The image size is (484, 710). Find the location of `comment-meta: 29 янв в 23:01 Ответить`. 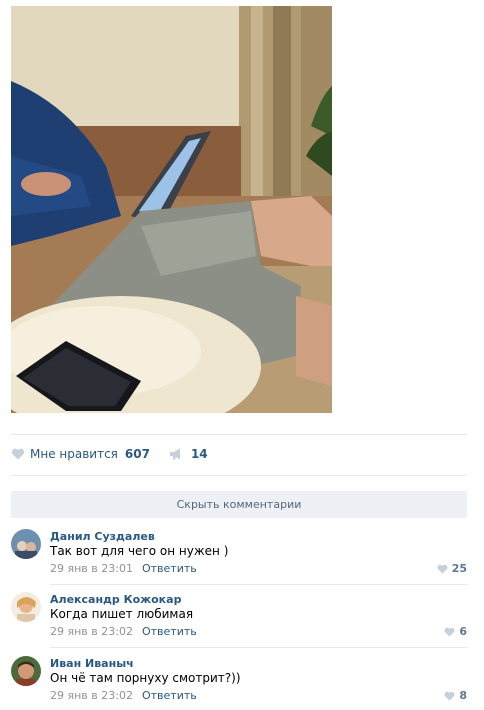

comment-meta: 29 янв в 23:01 Ответить is located at coordinates (123, 568).